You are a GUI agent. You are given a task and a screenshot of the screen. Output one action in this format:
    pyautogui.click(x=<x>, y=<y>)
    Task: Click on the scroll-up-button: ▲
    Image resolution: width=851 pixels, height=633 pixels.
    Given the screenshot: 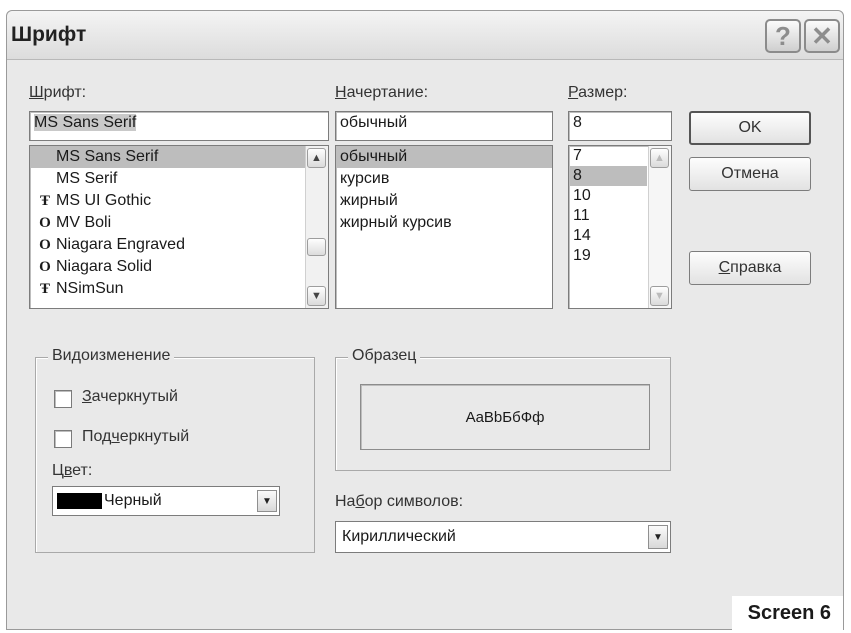 What is the action you would take?
    pyautogui.click(x=316, y=158)
    